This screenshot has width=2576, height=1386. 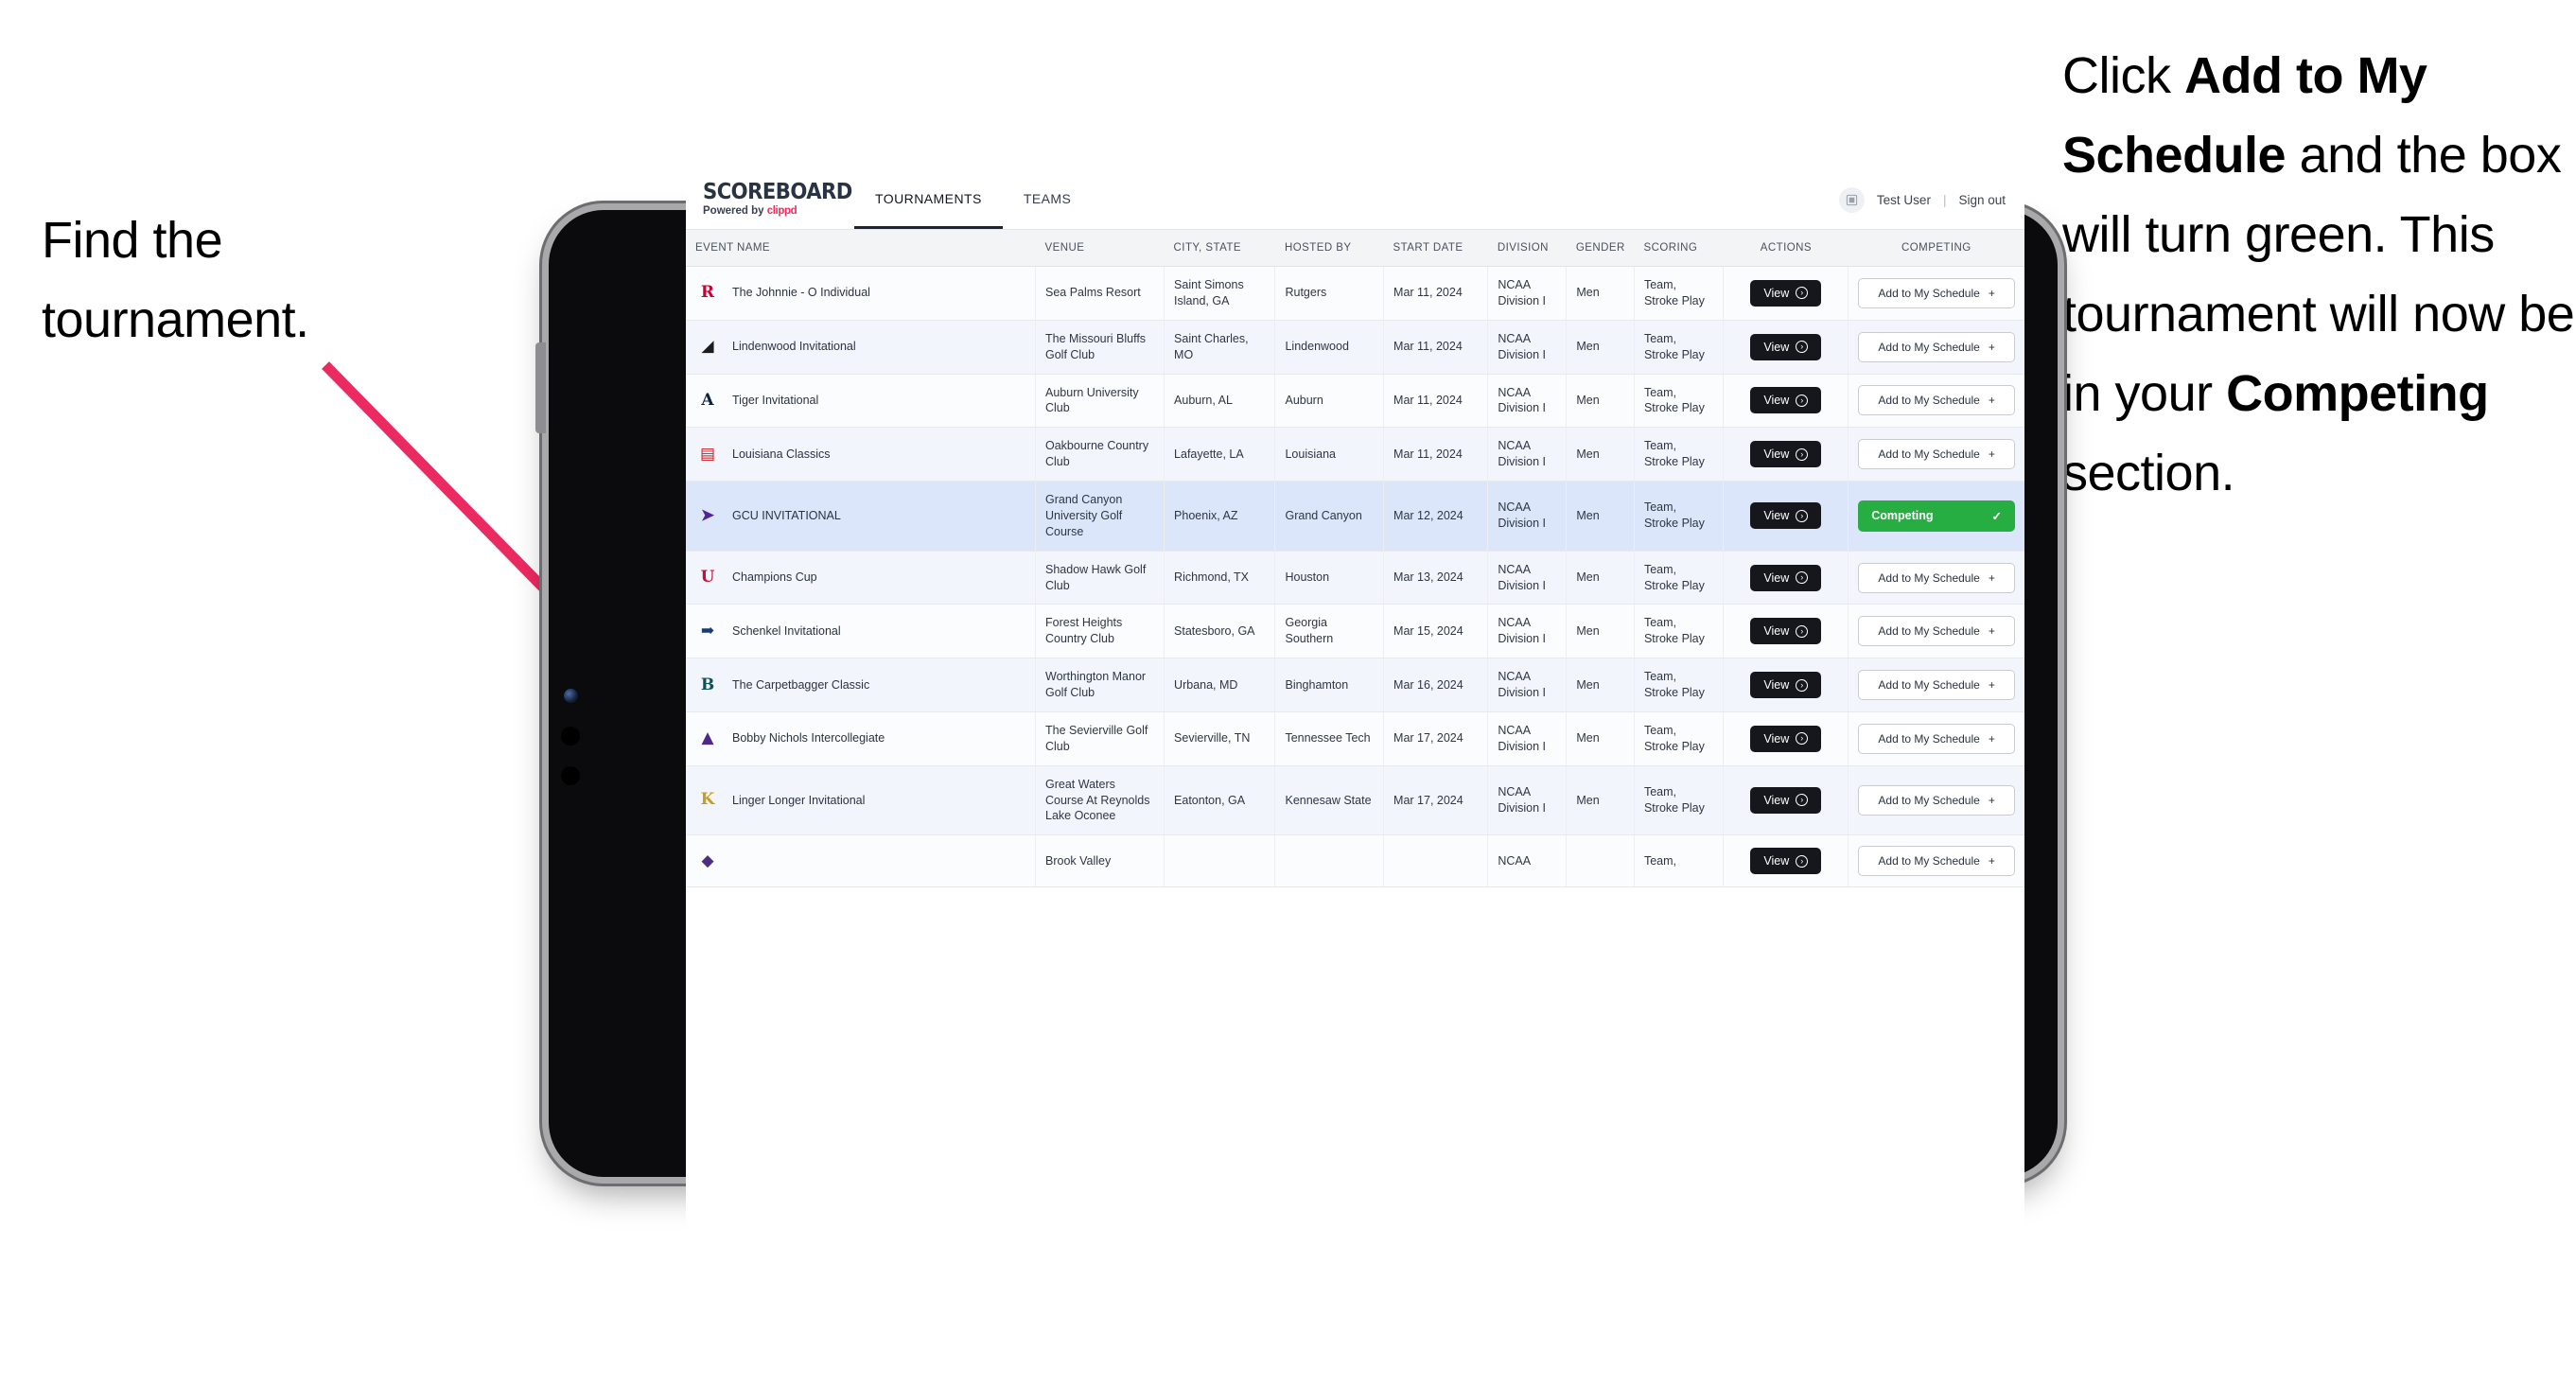 What do you see at coordinates (1527, 248) in the screenshot?
I see `th-division: DIVISION` at bounding box center [1527, 248].